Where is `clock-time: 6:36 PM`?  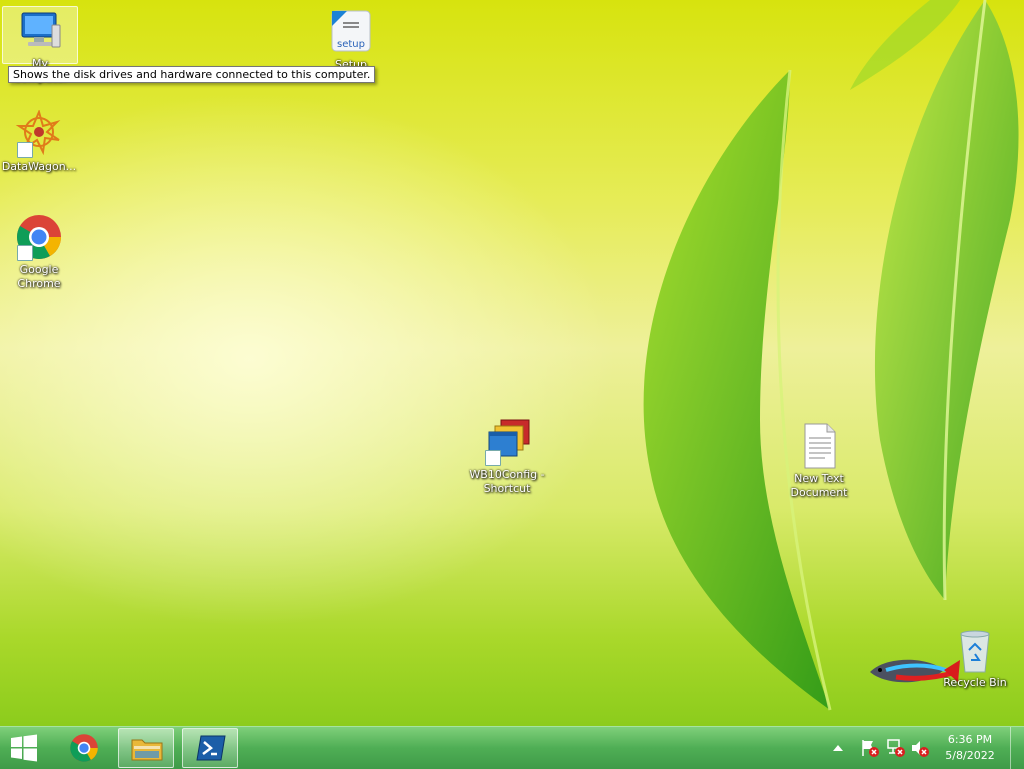
clock-time: 6:36 PM is located at coordinates (970, 739).